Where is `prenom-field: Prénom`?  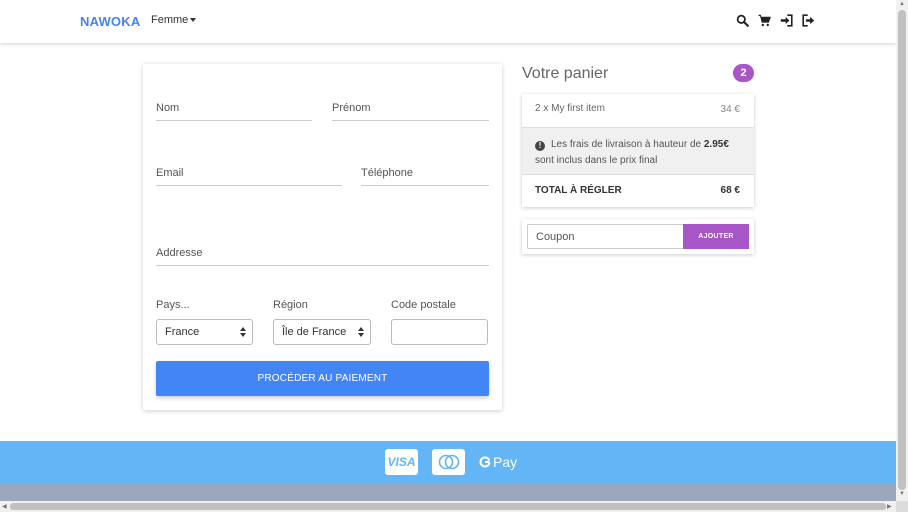 prenom-field: Prénom is located at coordinates (410, 111).